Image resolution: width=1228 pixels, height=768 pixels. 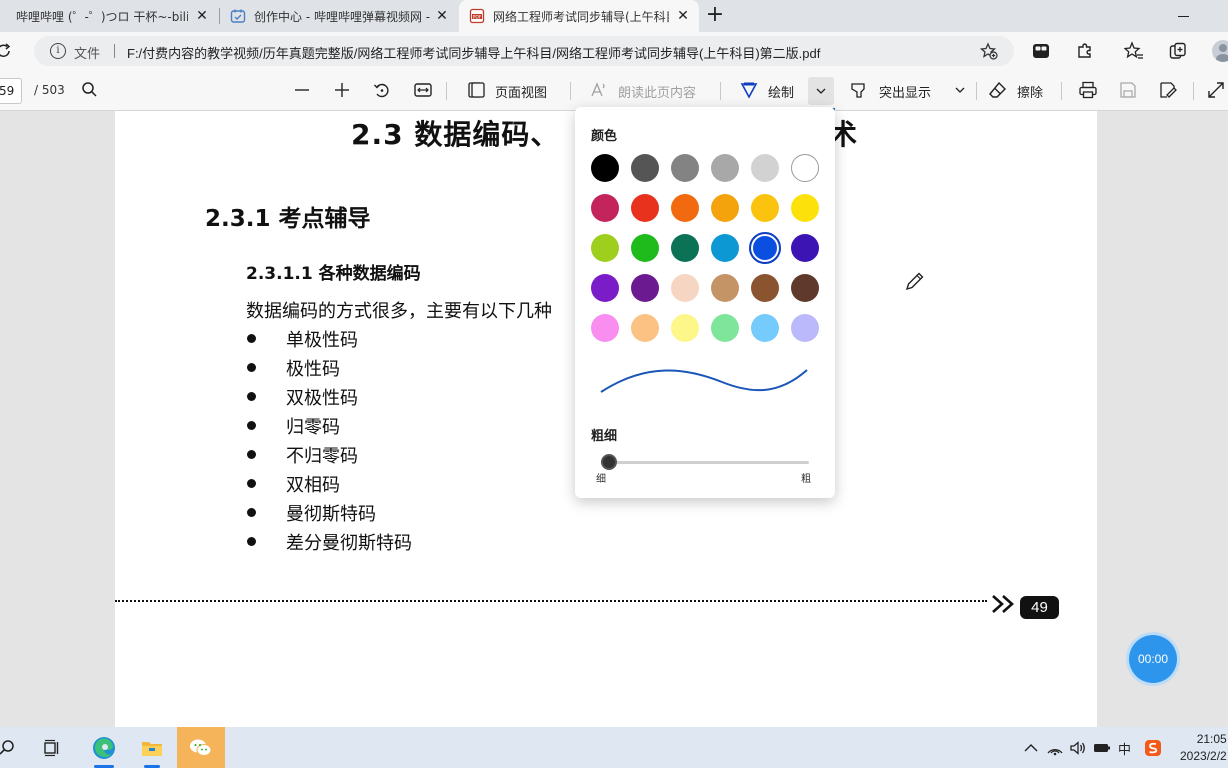 What do you see at coordinates (705, 462) in the screenshot?
I see `thickness-slider-track` at bounding box center [705, 462].